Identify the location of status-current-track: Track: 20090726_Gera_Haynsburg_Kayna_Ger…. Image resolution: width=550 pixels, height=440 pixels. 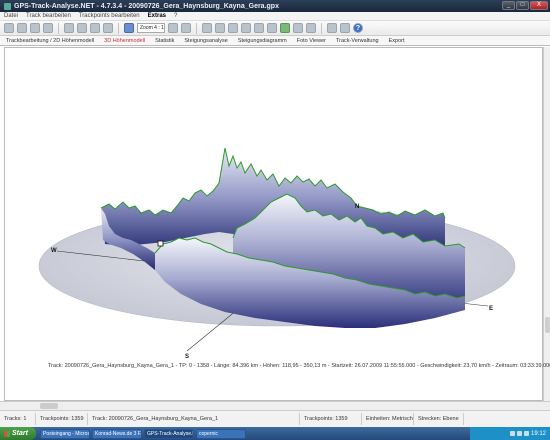
(194, 419).